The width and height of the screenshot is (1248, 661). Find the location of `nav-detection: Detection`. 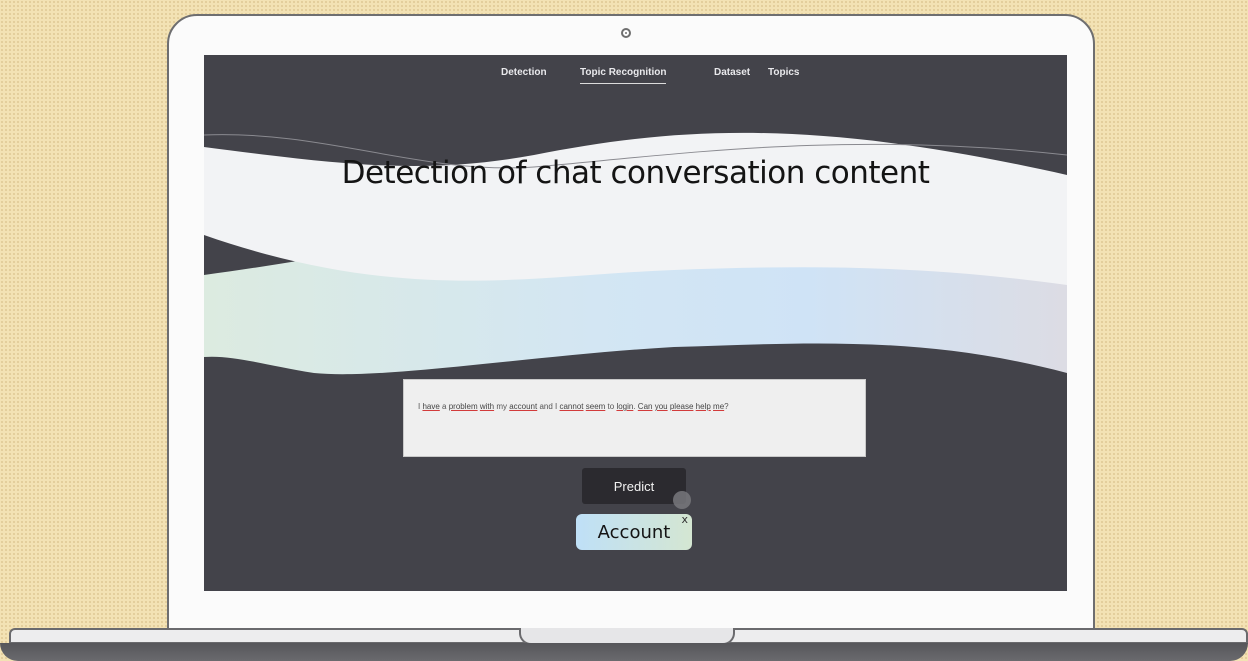

nav-detection: Detection is located at coordinates (524, 75).